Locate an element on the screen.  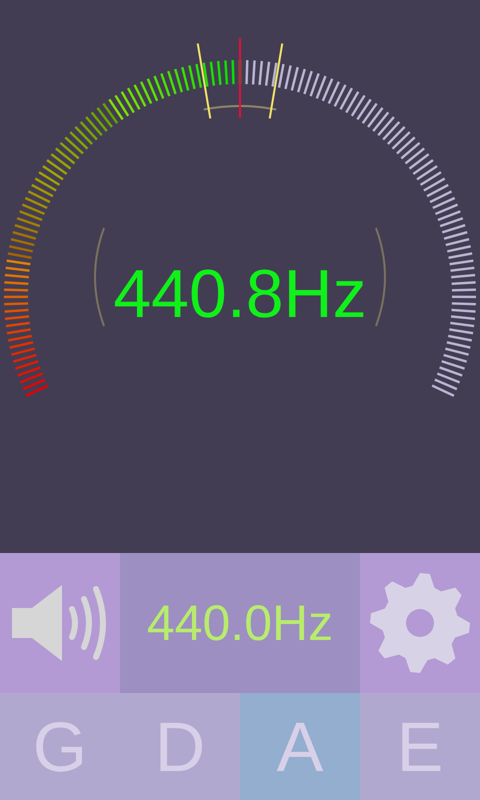
settings-icon is located at coordinates (420, 623).